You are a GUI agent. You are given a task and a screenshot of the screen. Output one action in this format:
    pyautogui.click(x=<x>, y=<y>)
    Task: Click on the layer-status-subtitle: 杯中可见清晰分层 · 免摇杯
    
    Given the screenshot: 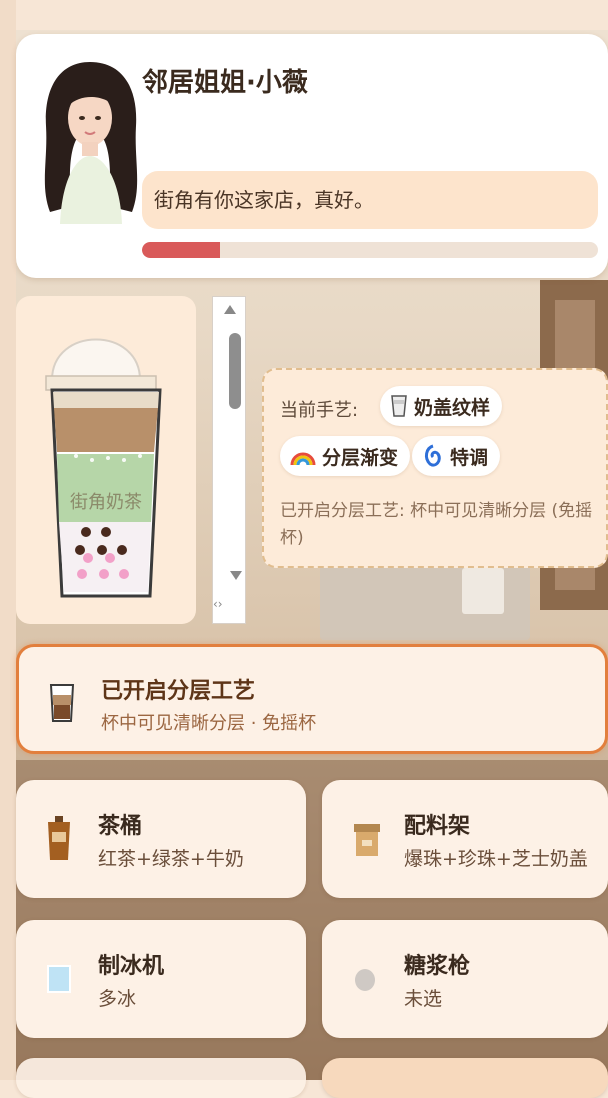 What is the action you would take?
    pyautogui.click(x=209, y=723)
    